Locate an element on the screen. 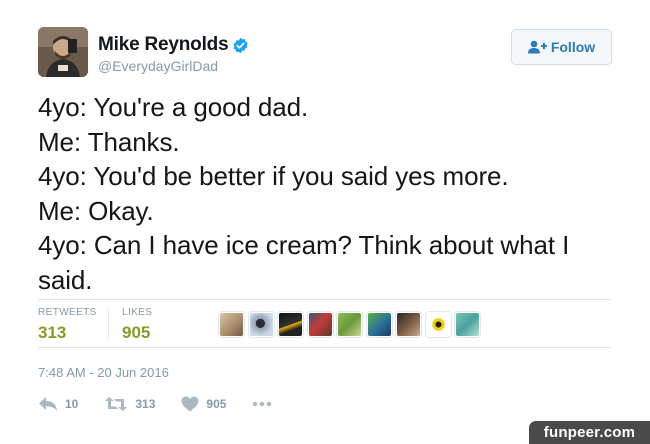 Image resolution: width=650 pixels, height=444 pixels. retweet-icon is located at coordinates (116, 404).